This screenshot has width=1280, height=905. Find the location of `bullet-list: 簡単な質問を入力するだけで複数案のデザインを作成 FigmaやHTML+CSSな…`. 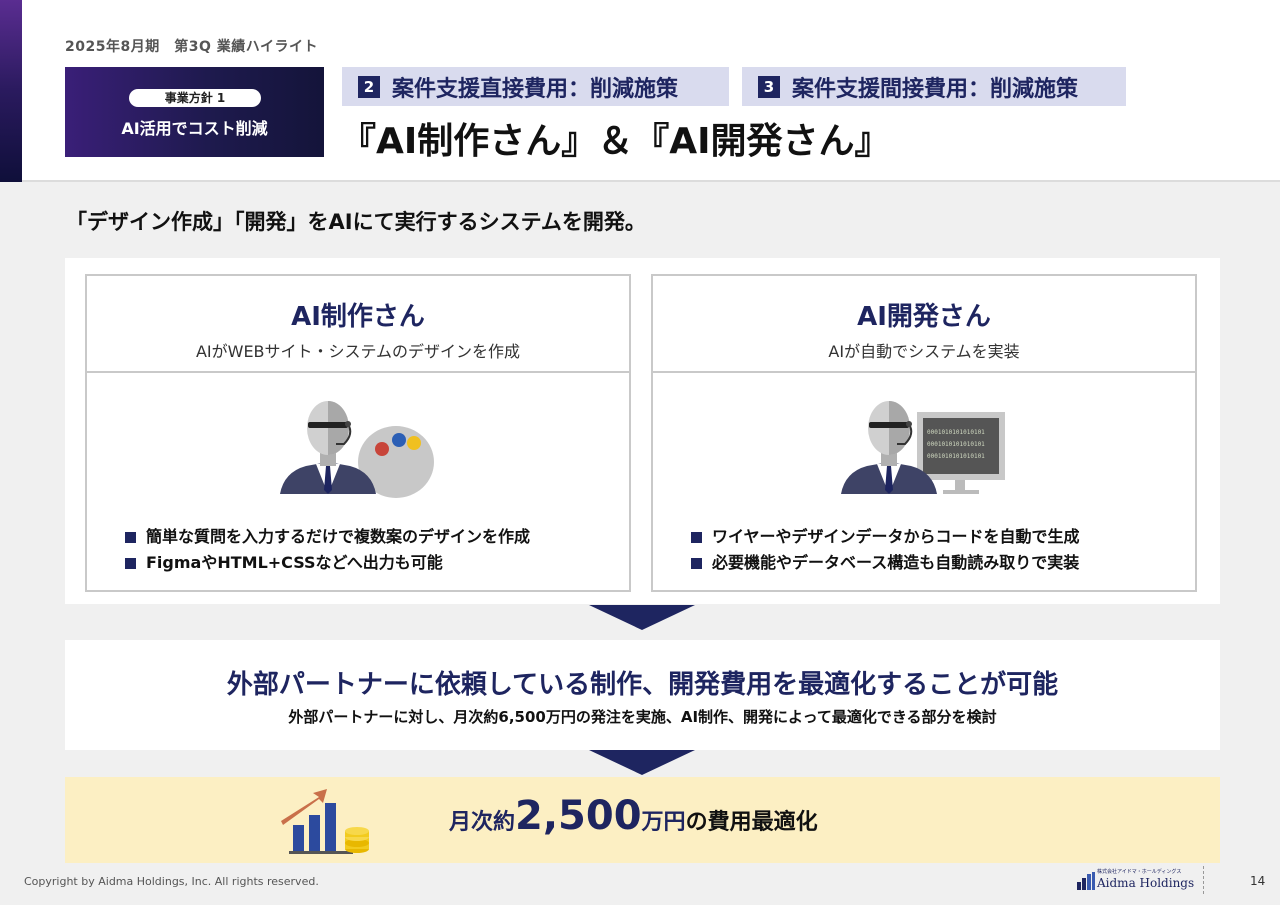

bullet-list: 簡単な質問を入力するだけで複数案のデザインを作成 FigmaやHTML+CSSな… is located at coordinates (327, 550).